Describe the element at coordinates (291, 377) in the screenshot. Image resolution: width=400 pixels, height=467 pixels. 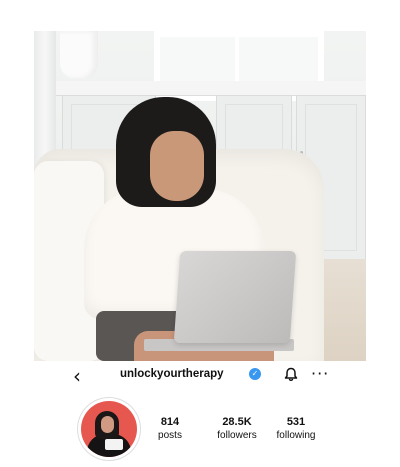
I see `bell-icon` at that location.